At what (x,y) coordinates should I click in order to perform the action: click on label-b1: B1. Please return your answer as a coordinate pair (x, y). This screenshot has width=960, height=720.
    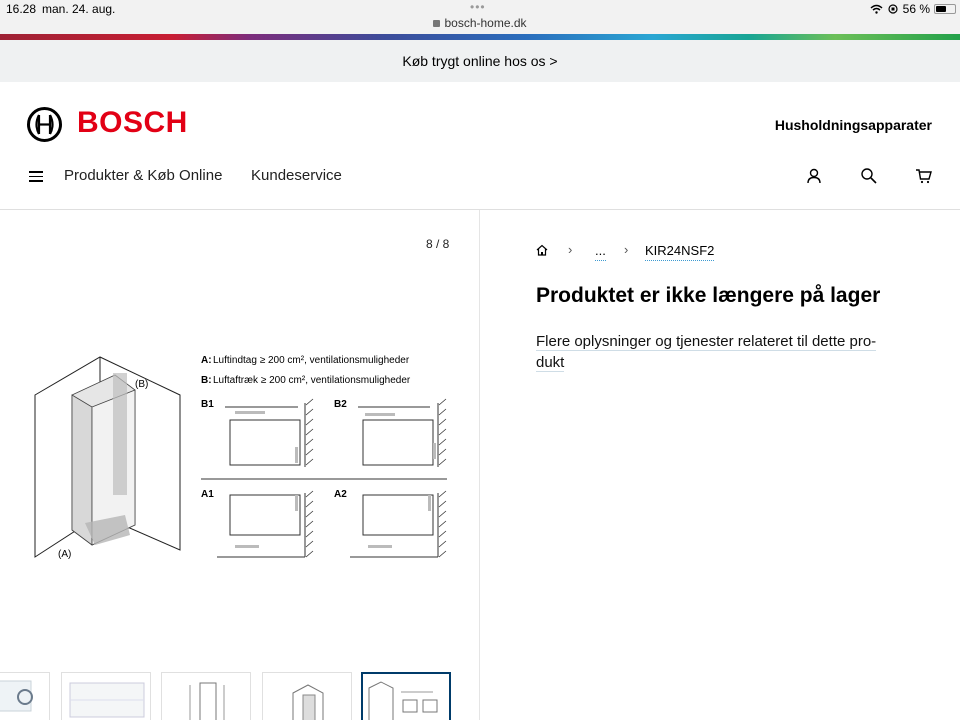
    Looking at the image, I should click on (207, 404).